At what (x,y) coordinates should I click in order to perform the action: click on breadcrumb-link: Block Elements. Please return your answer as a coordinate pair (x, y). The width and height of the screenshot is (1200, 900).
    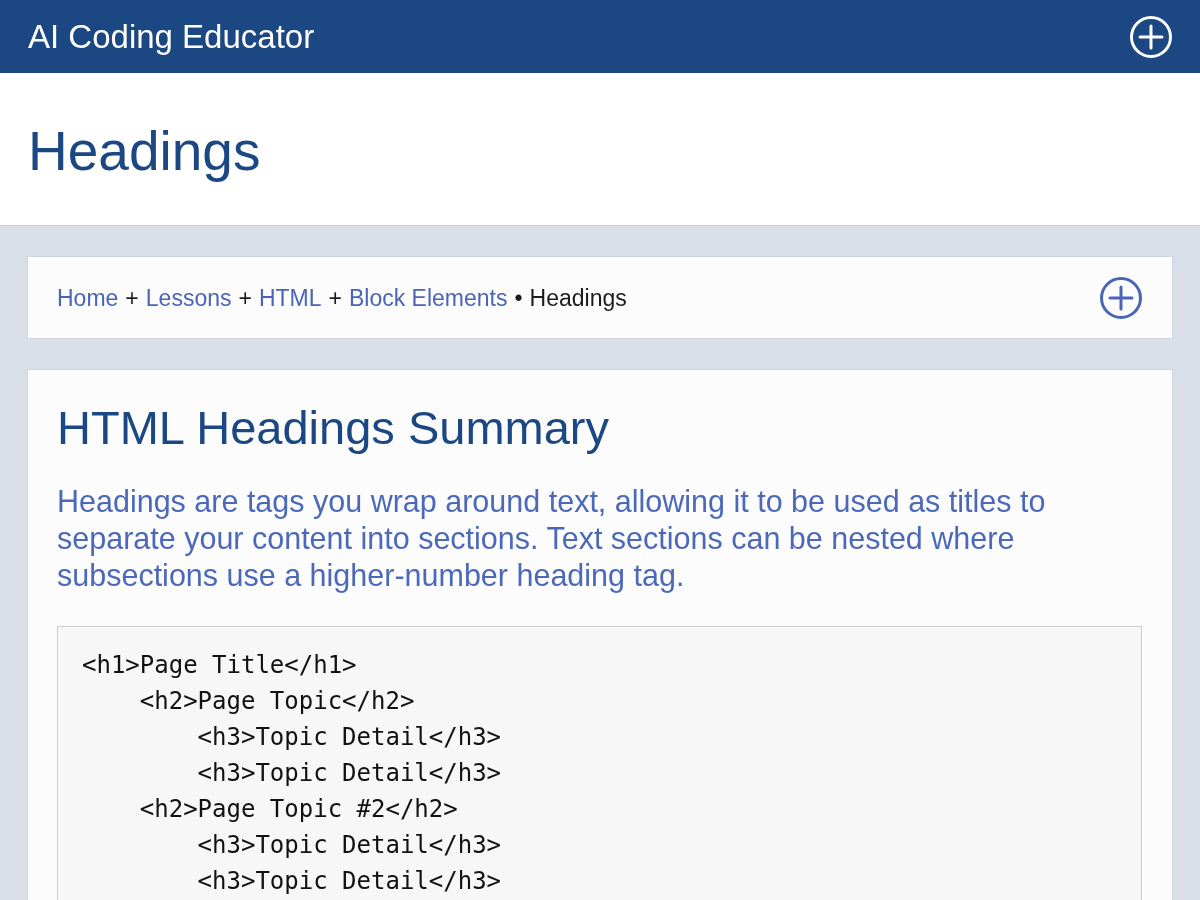
    Looking at the image, I should click on (428, 297).